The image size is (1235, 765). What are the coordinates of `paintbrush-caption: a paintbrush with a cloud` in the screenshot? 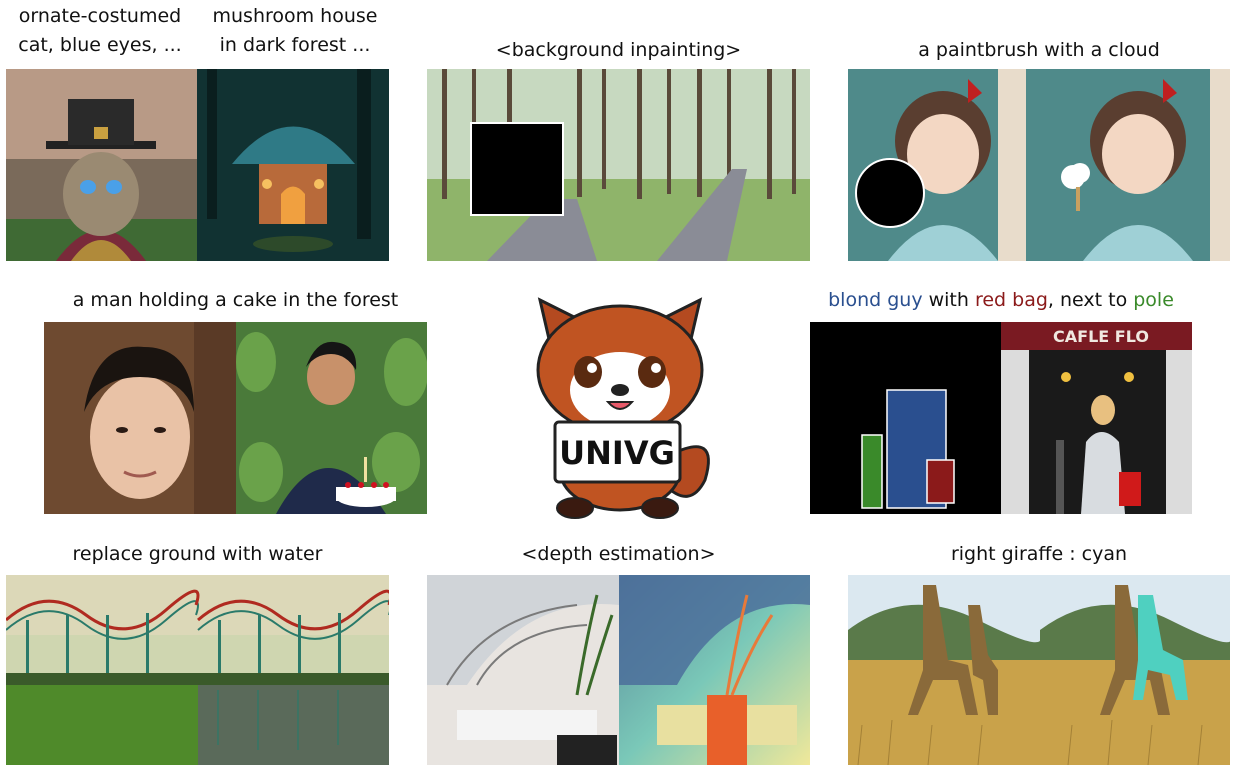 It's located at (1039, 50).